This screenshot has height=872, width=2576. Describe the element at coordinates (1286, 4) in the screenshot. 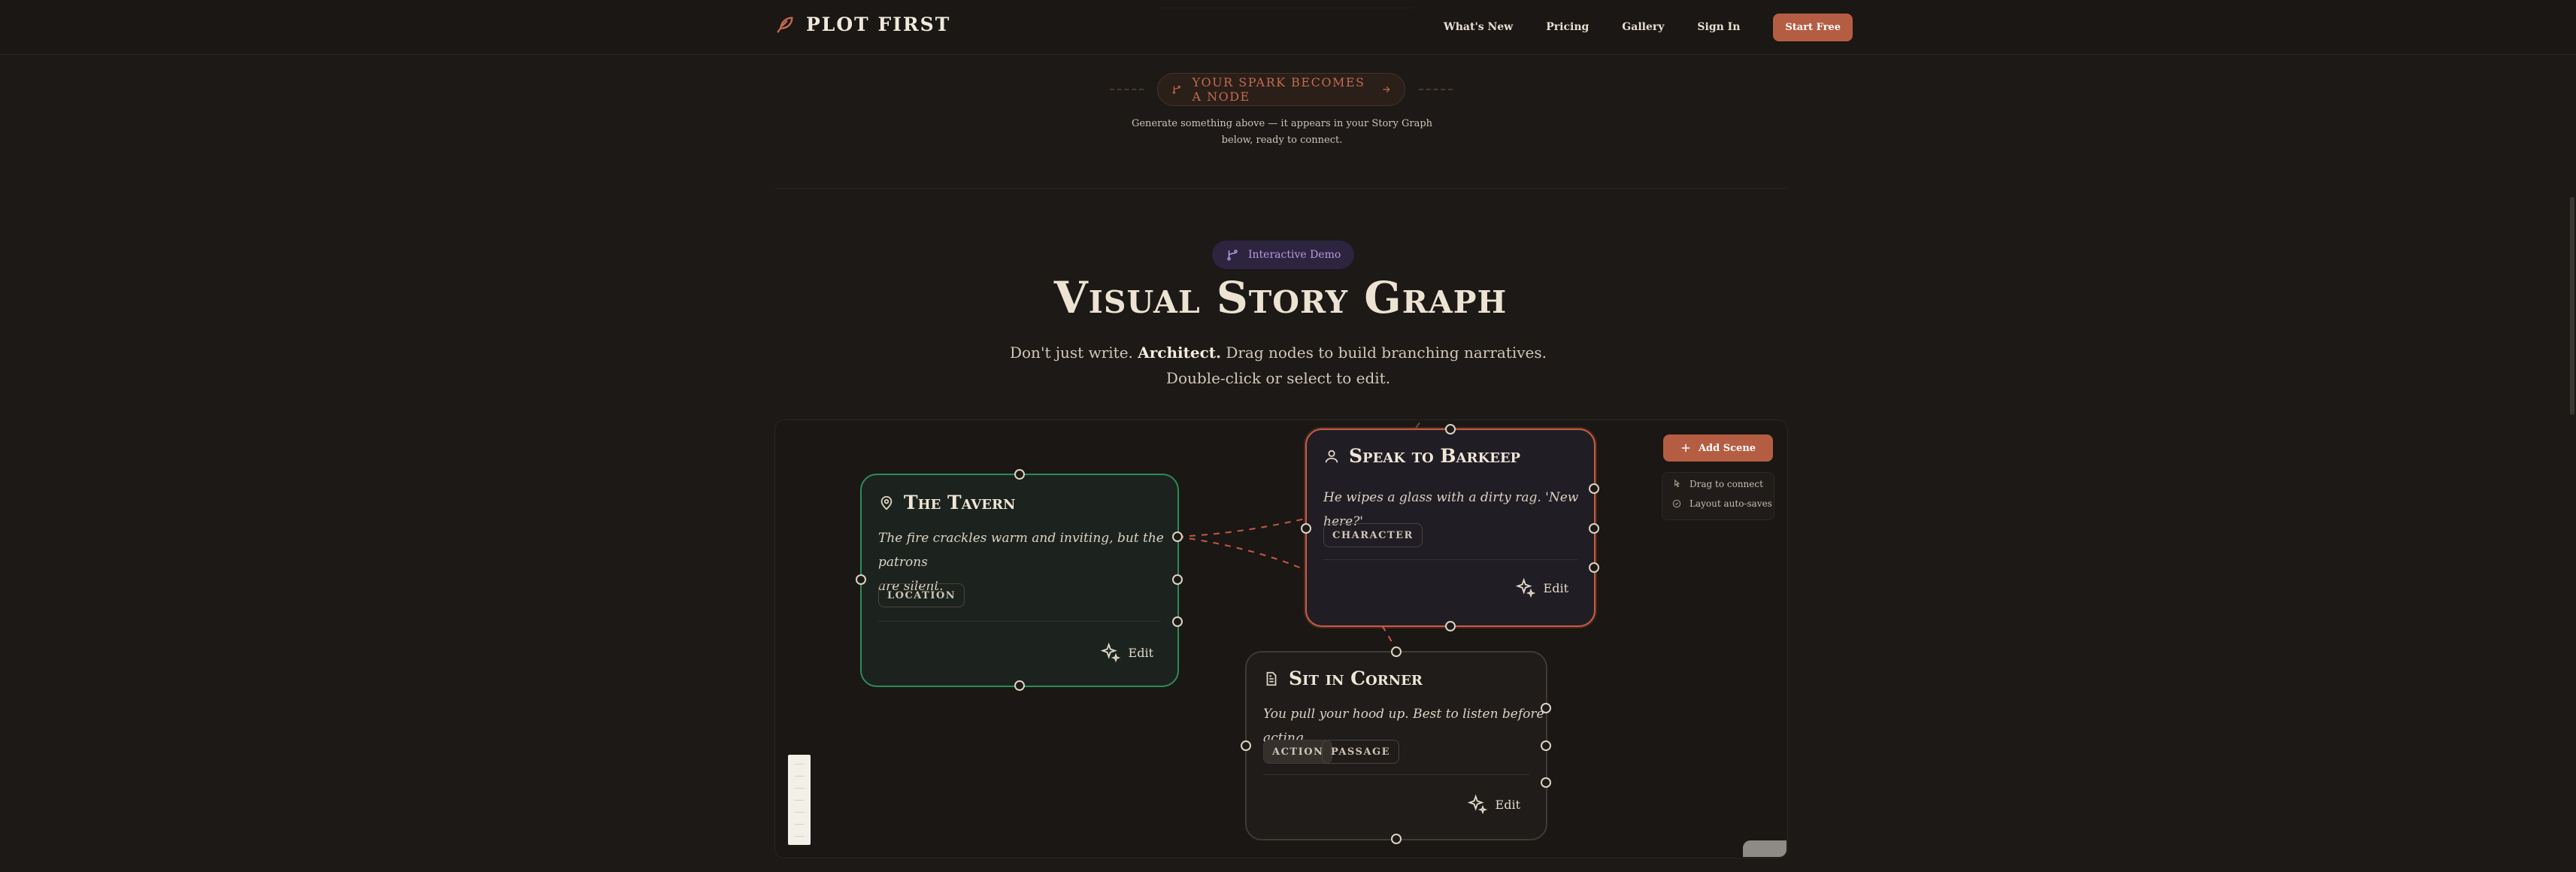

I see `divider` at that location.